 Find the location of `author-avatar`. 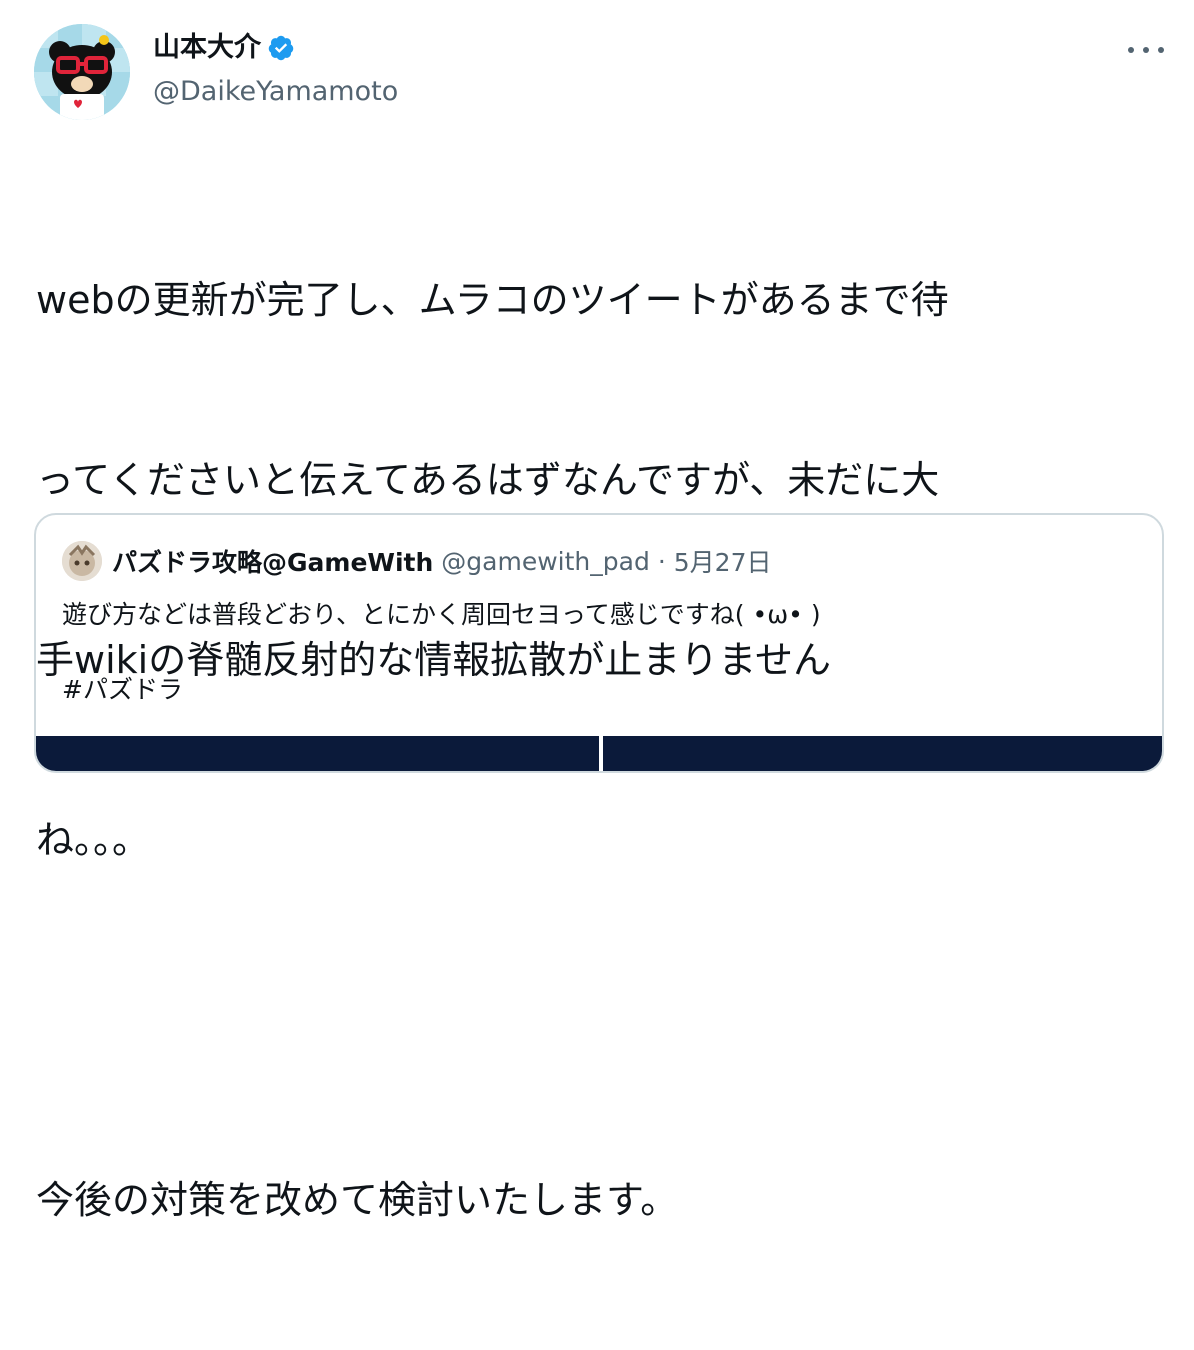

author-avatar is located at coordinates (82, 72).